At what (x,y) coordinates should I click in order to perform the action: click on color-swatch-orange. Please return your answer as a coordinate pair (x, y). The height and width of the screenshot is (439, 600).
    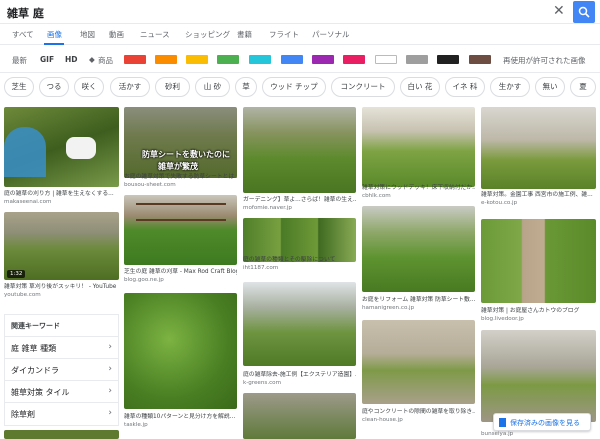
    Looking at the image, I should click on (166, 59).